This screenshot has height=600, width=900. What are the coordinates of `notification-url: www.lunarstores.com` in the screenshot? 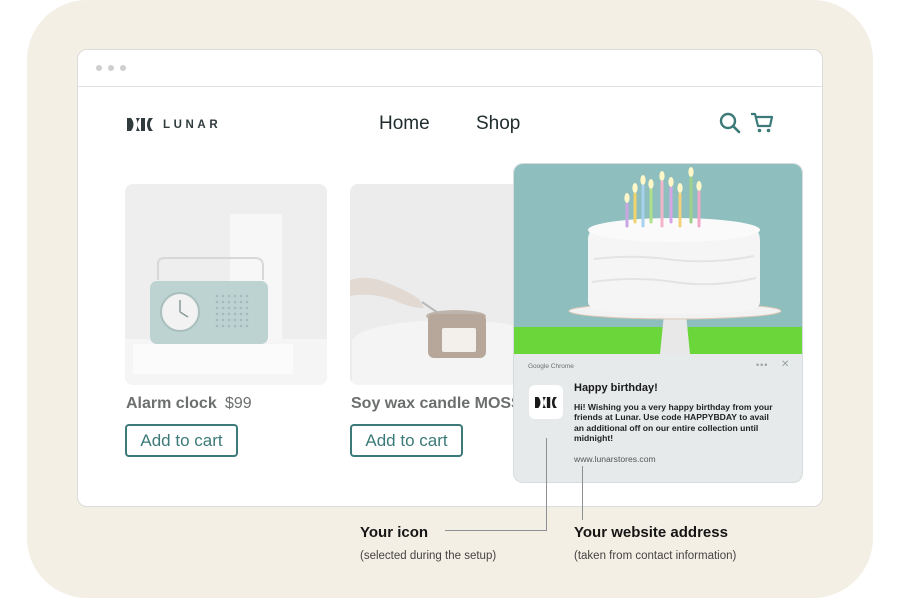 It's located at (615, 459).